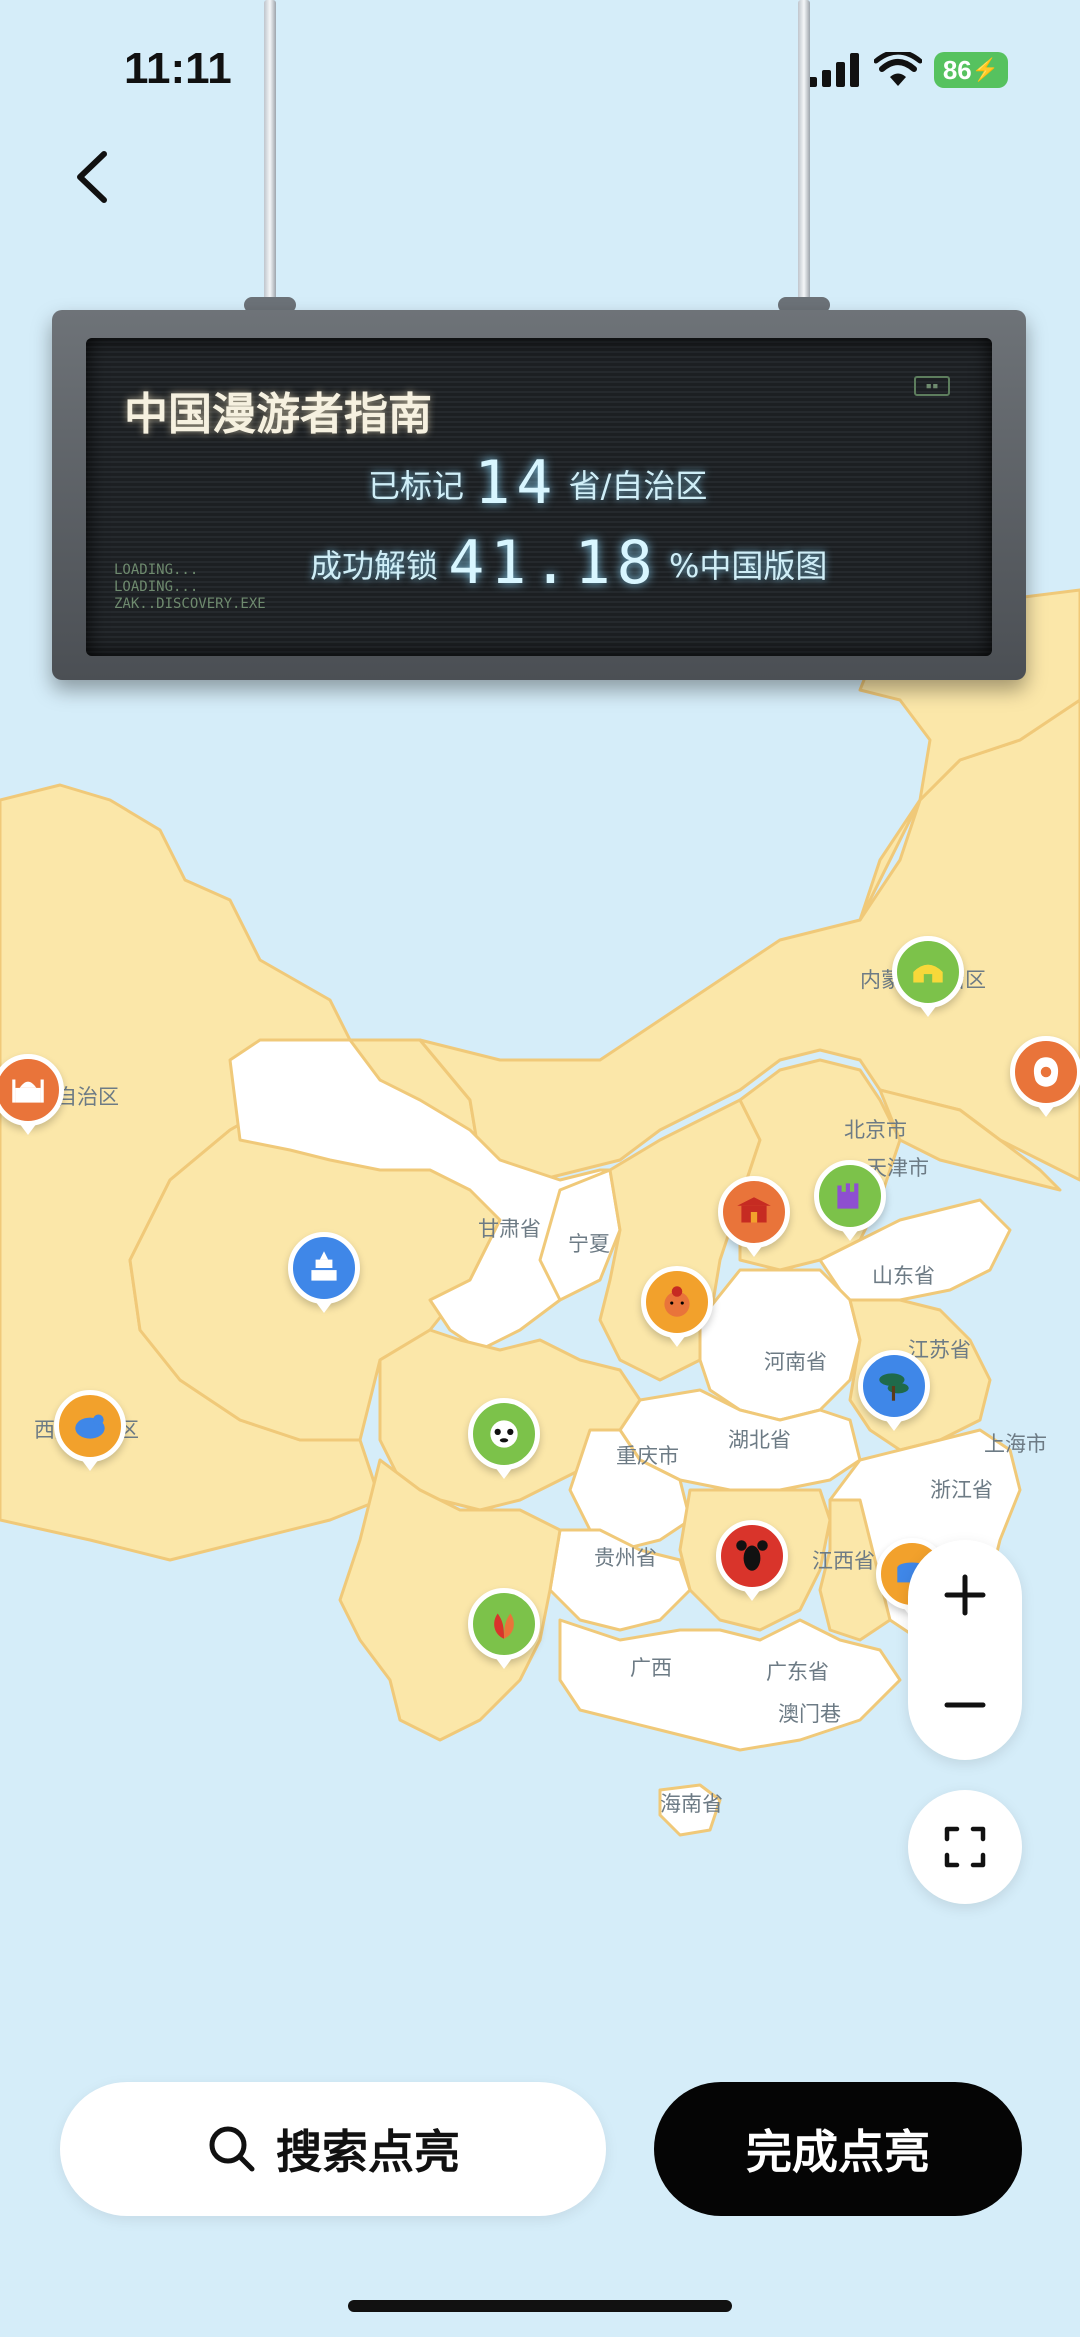  I want to click on label-guangdong: 广东省, so click(797, 1672).